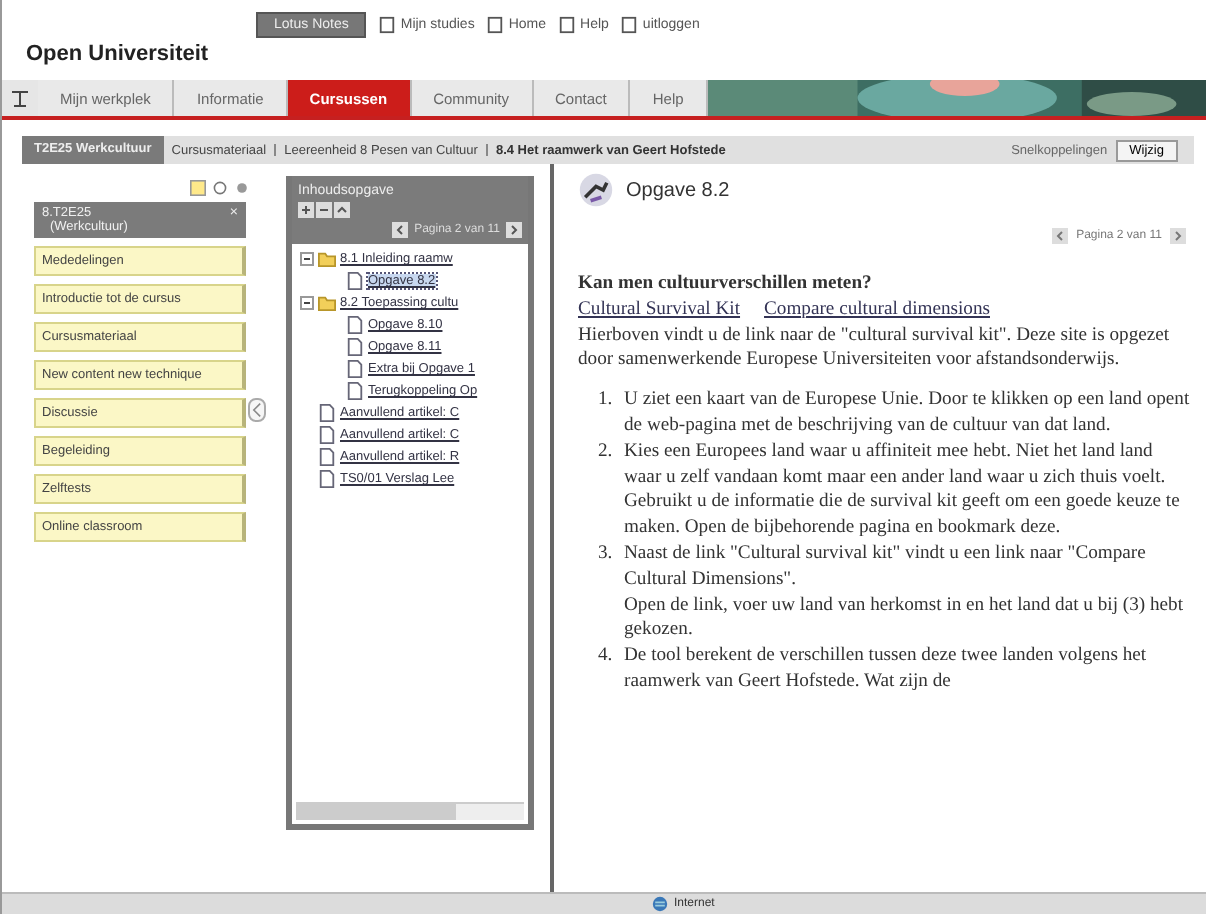 This screenshot has width=1206, height=914. What do you see at coordinates (726, 285) in the screenshot?
I see `question-heading: Kan men cultuurverschillen meten?` at bounding box center [726, 285].